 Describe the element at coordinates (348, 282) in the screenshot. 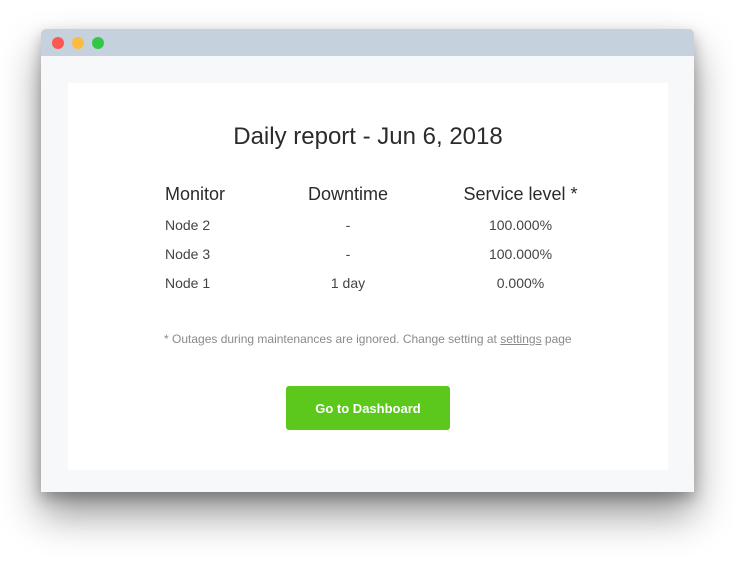

I see `downtime-cell: 1 day` at that location.